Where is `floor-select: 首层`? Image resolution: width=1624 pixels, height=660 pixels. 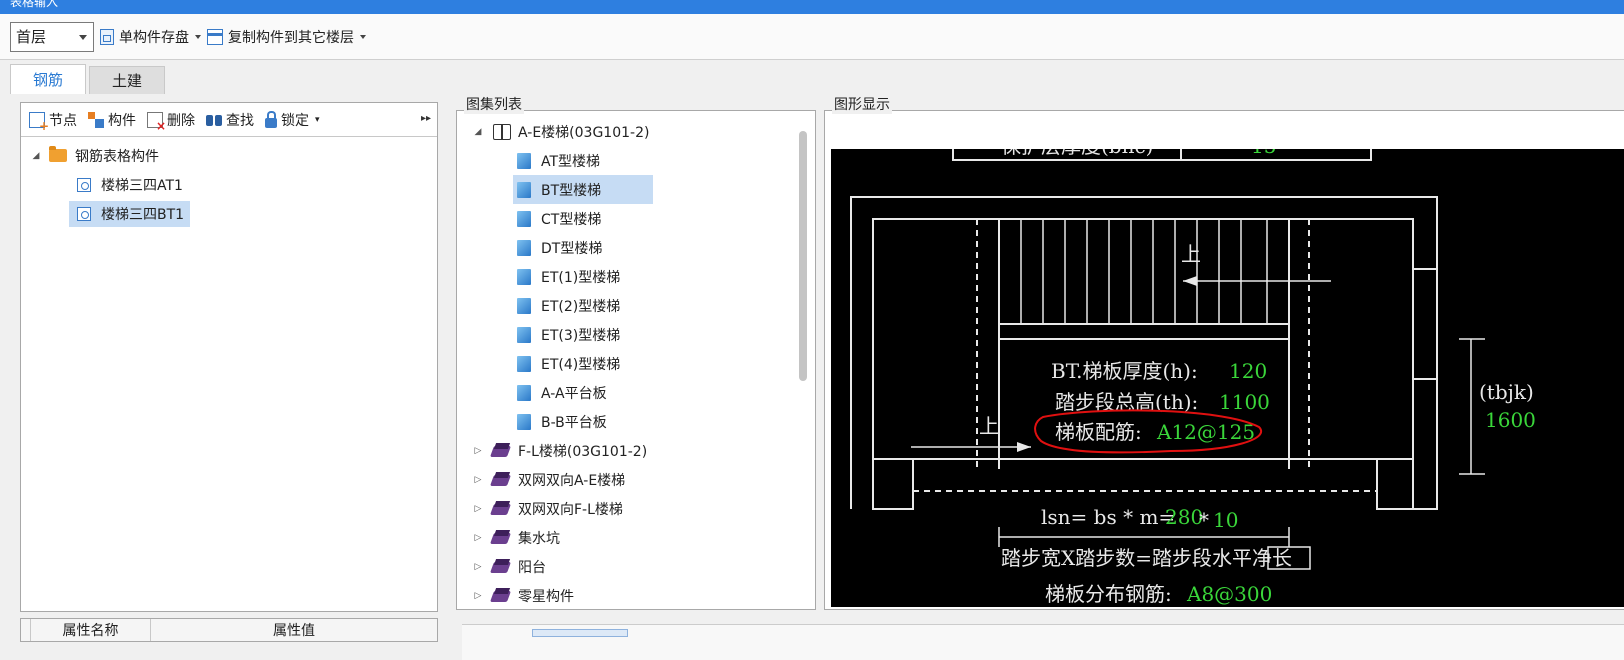
floor-select: 首层 is located at coordinates (52, 36).